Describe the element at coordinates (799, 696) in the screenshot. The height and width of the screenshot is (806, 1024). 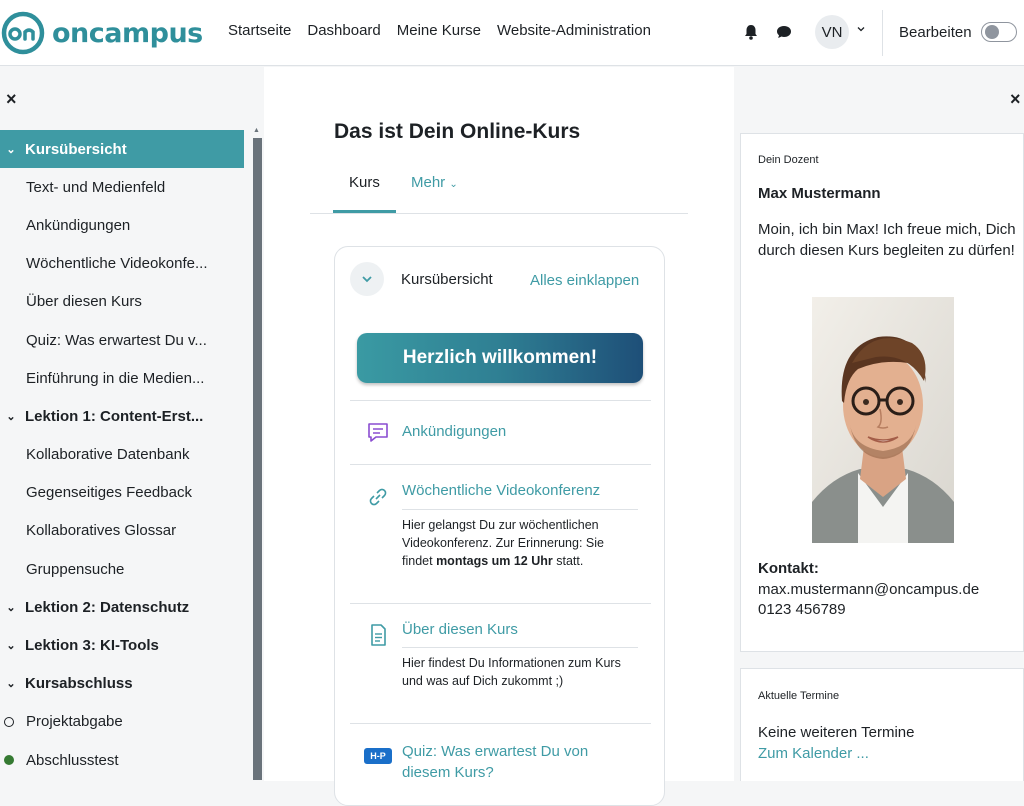
I see `block-heading: Aktuelle Termine` at that location.